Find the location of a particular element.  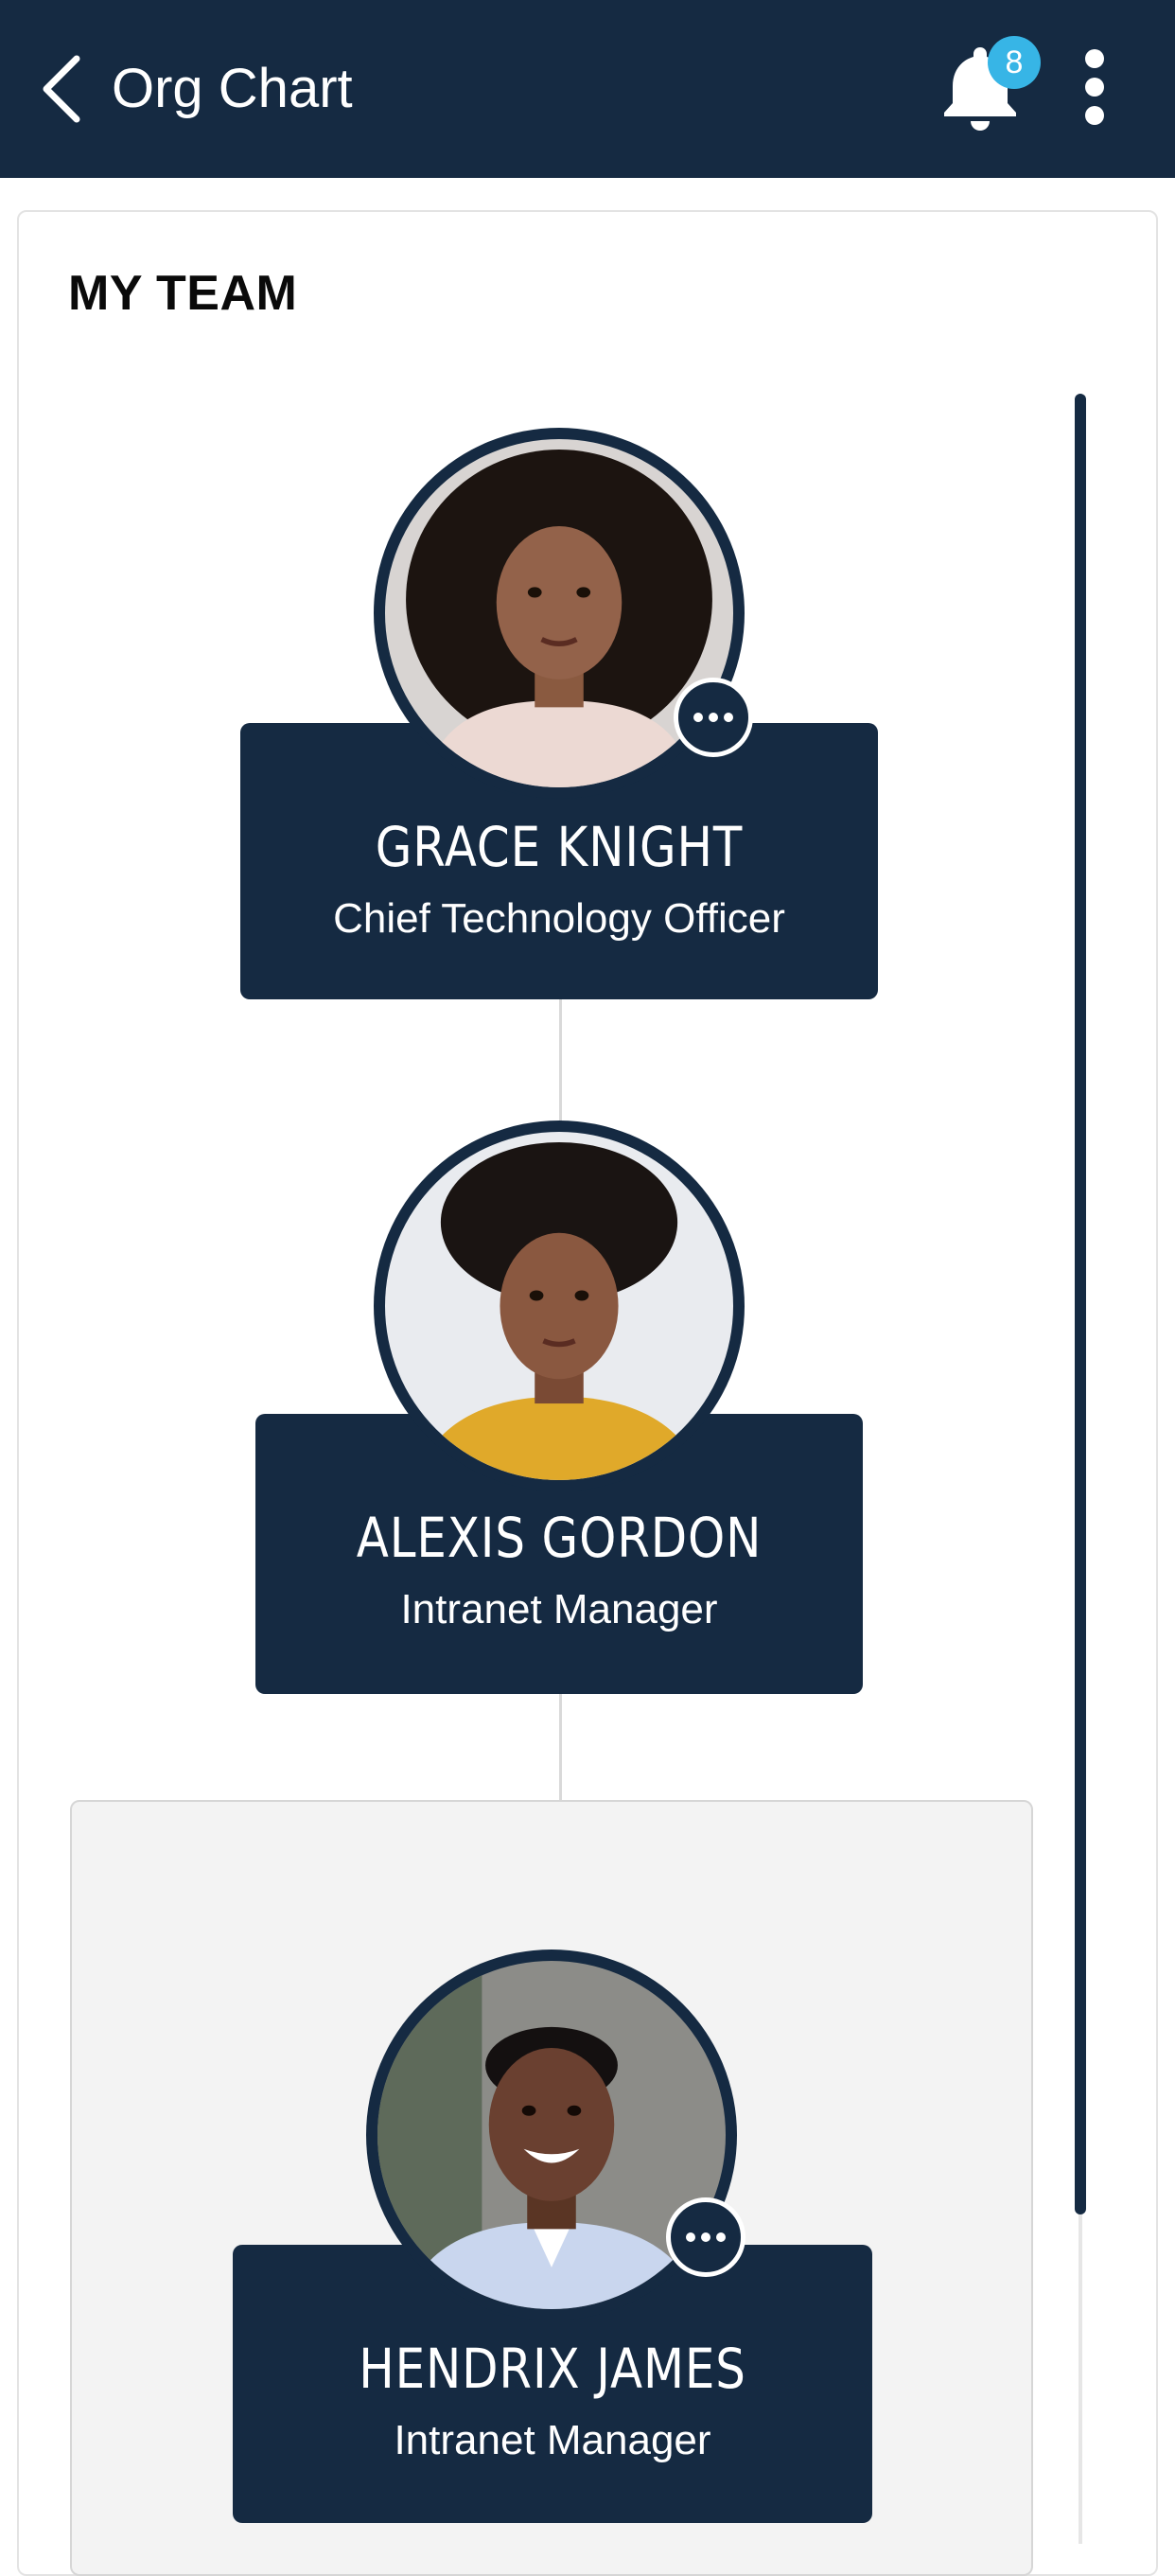

back-button is located at coordinates (62, 88).